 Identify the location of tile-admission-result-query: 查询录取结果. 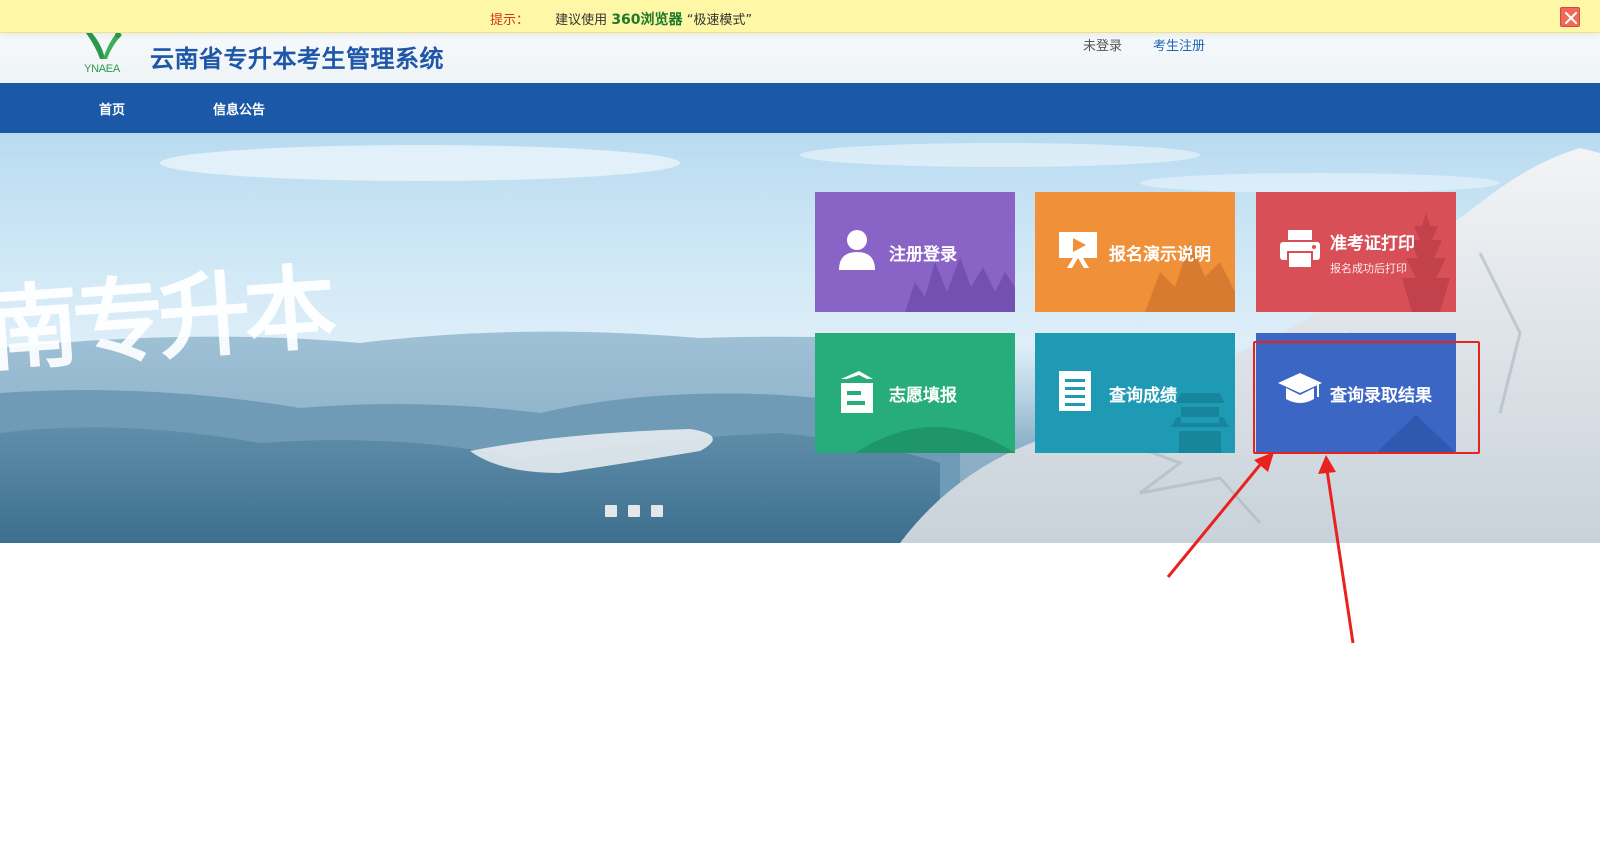
(1356, 393).